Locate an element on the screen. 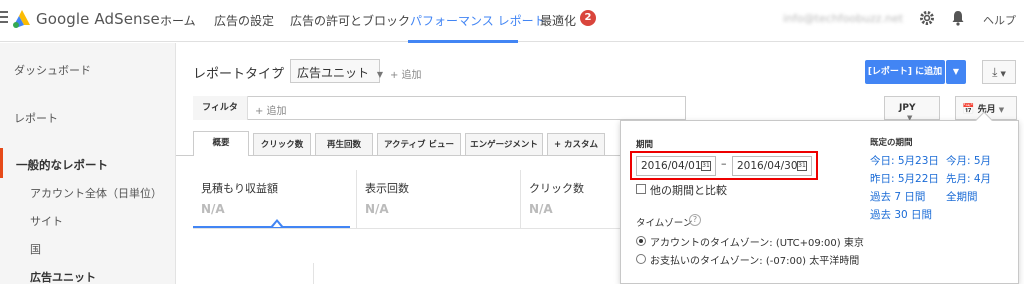  date-range-dash: – is located at coordinates (724, 163).